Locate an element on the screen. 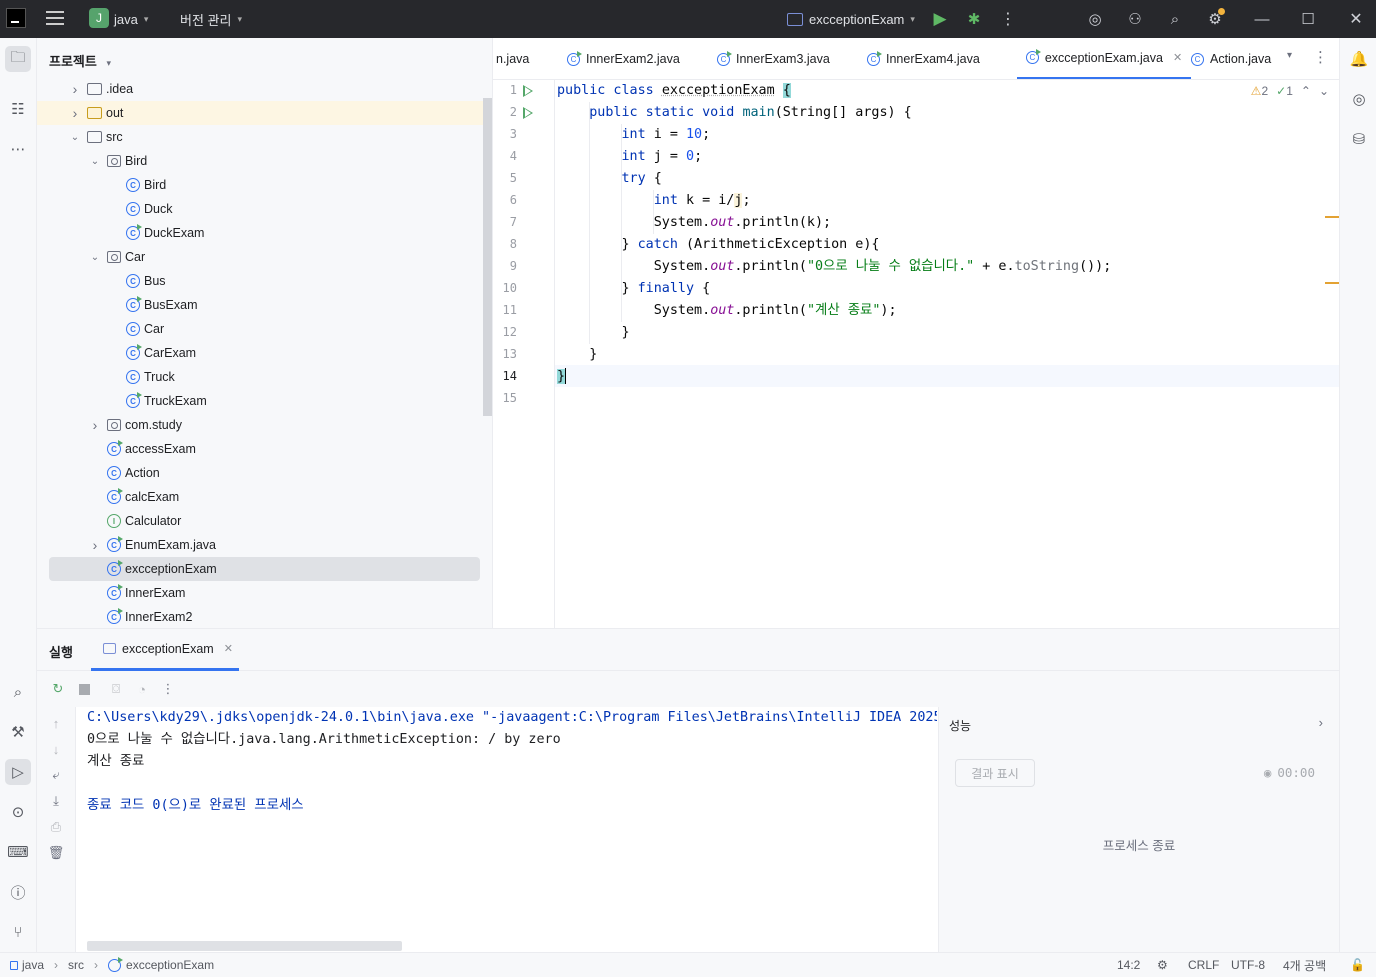  notifications-icon: 🔔 is located at coordinates (1359, 59).